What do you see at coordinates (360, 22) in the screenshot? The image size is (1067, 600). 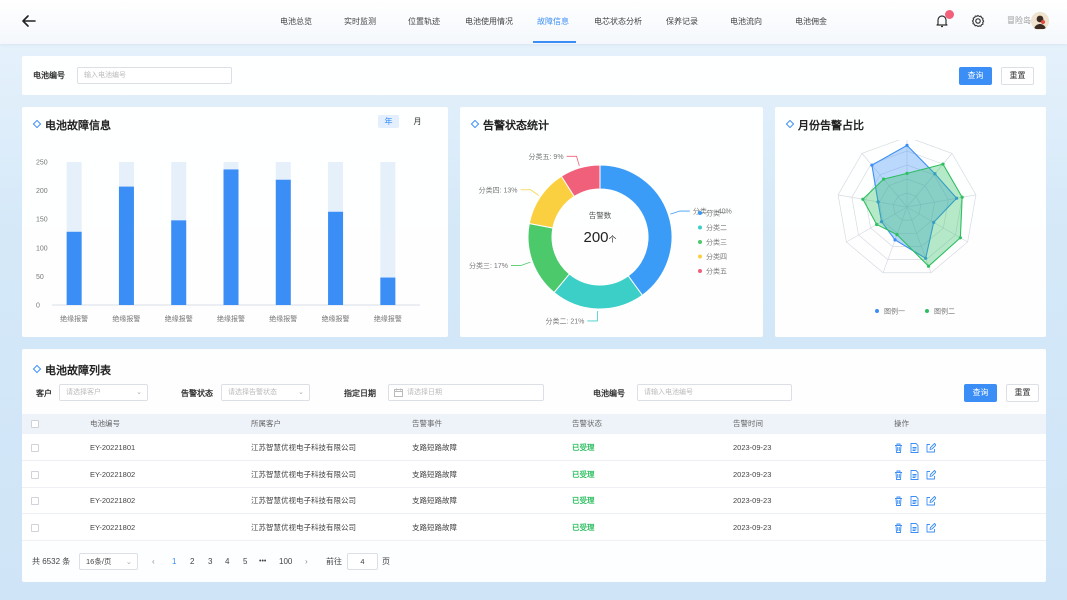 I see `nav-item-realtime-monitor: 实时监测` at bounding box center [360, 22].